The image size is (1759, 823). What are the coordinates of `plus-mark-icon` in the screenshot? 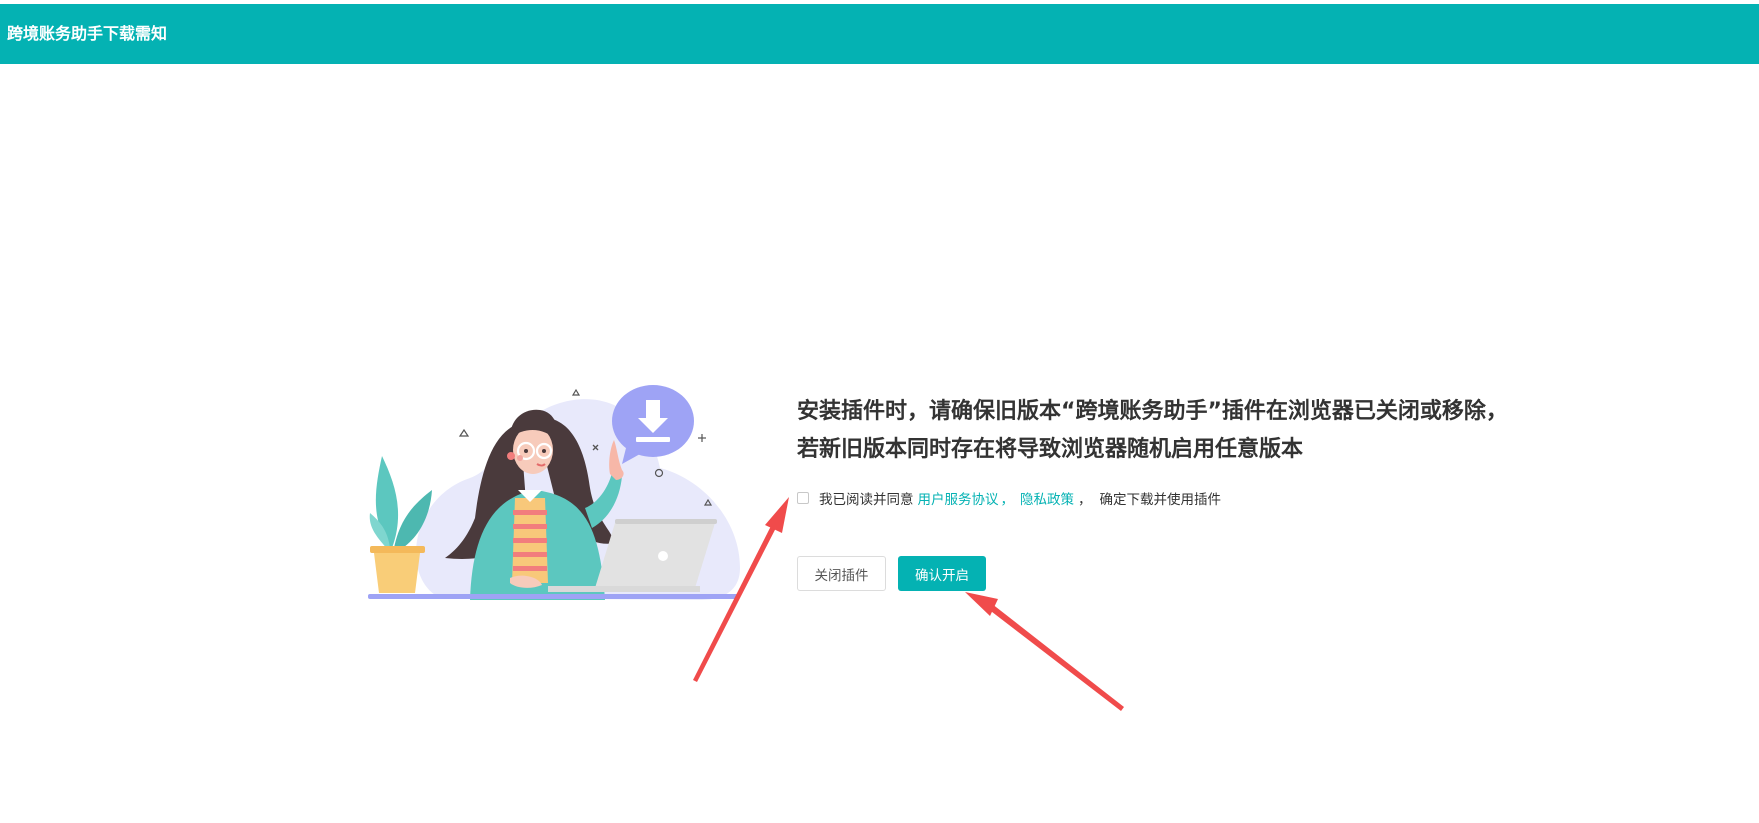 It's located at (702, 438).